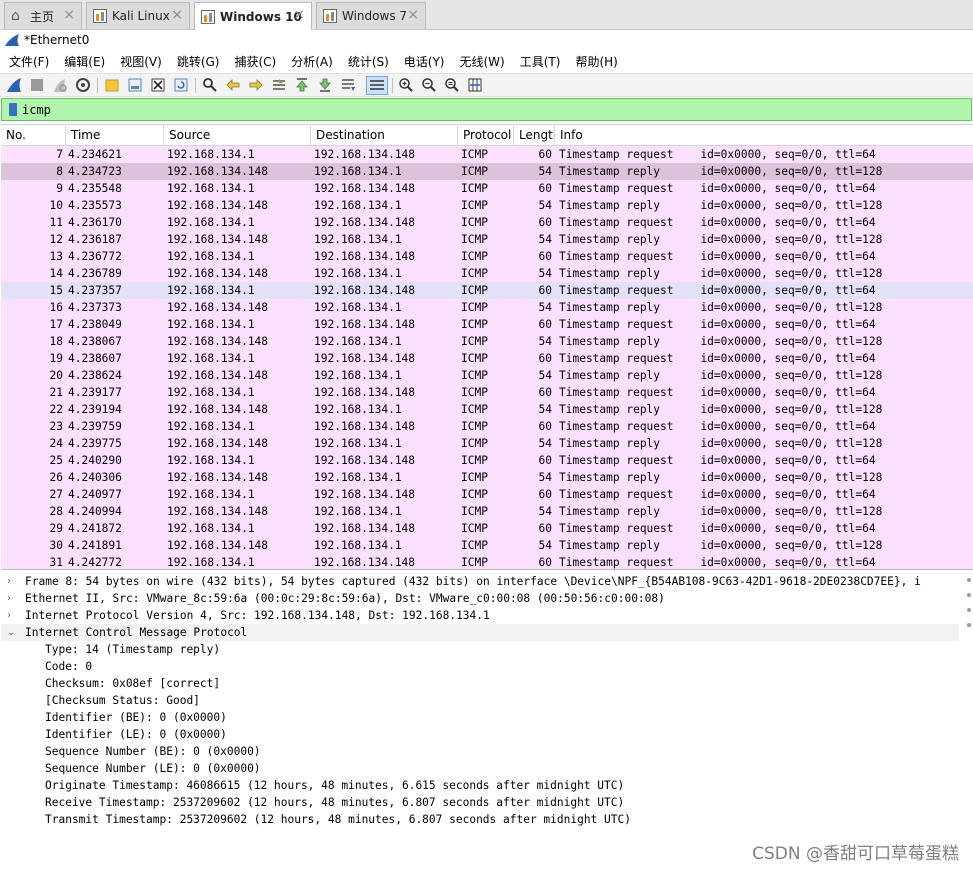 This screenshot has height=871, width=973. What do you see at coordinates (112, 85) in the screenshot?
I see `open-file-icon` at bounding box center [112, 85].